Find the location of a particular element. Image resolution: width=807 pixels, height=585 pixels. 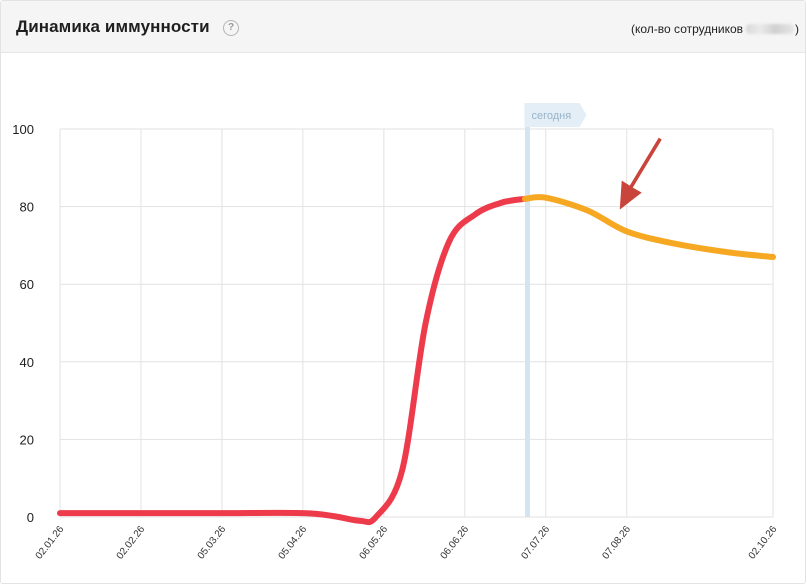

x-tick-label-3: 05.04.26 is located at coordinates (293, 543).